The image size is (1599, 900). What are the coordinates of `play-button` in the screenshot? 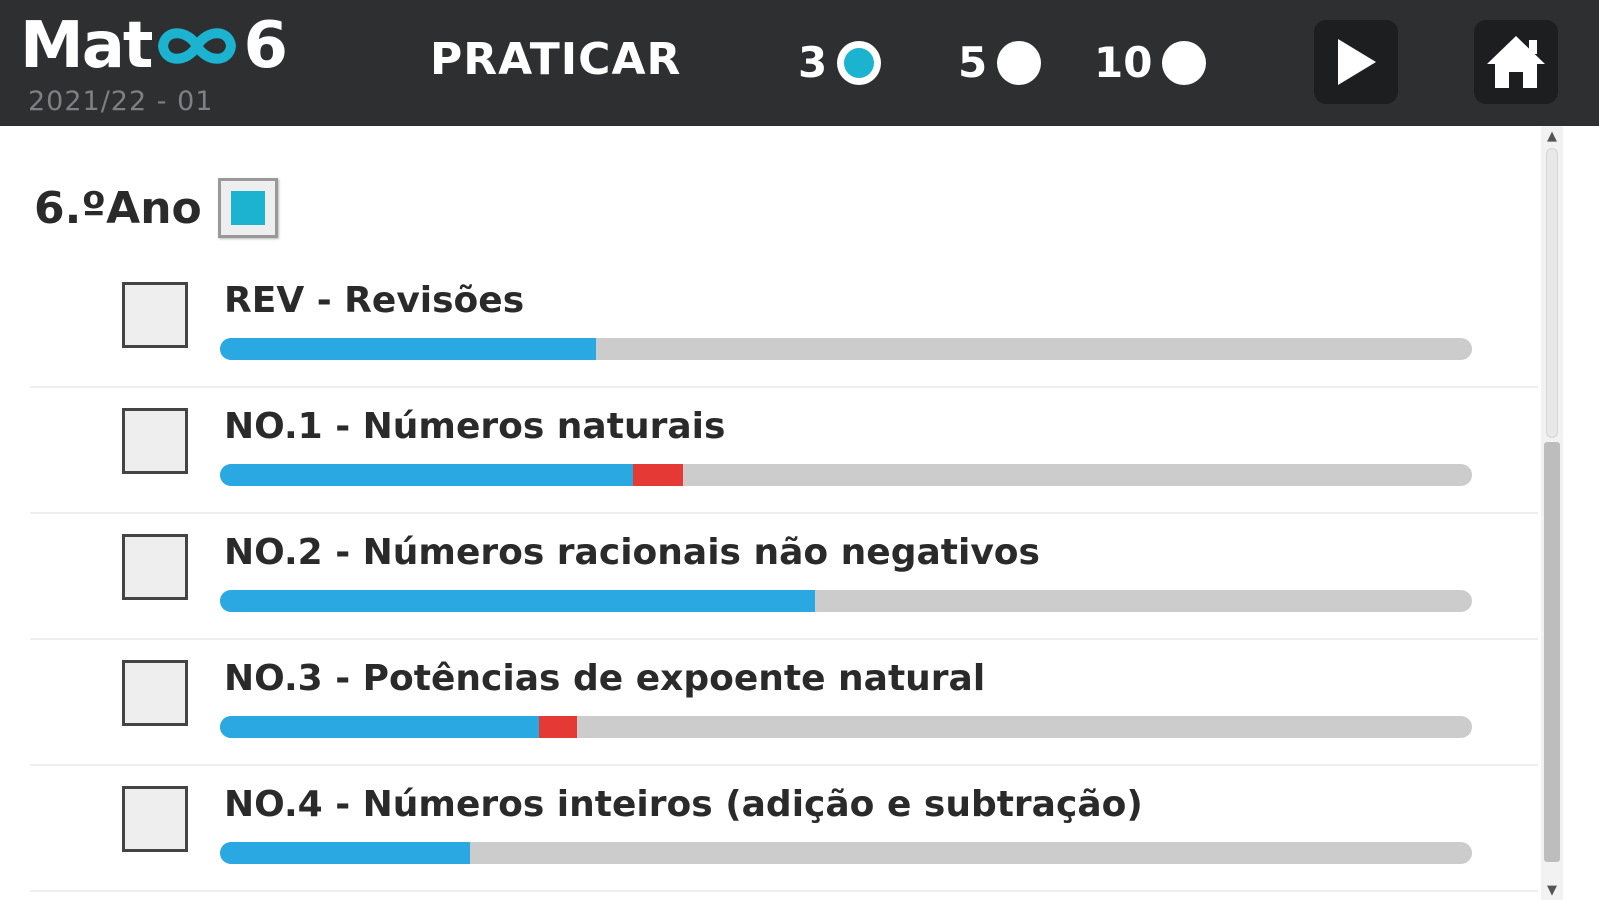 It's located at (1356, 62).